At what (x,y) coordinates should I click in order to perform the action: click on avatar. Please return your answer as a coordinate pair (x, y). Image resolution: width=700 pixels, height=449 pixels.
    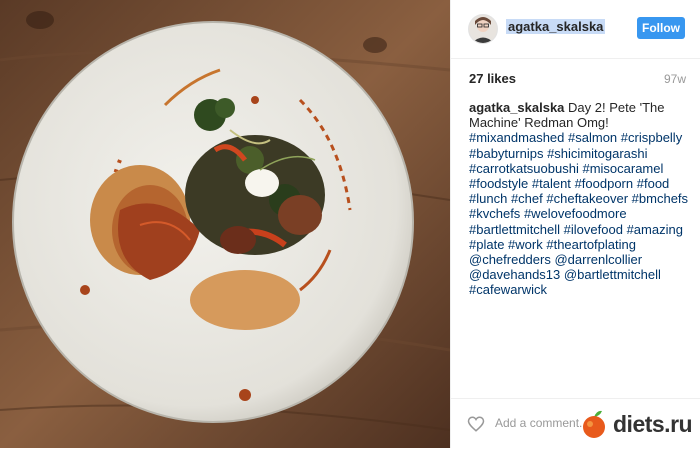
    Looking at the image, I should click on (483, 29).